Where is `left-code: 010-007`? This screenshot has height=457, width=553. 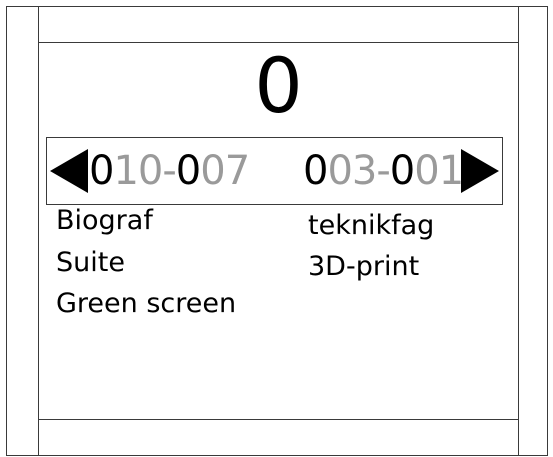
left-code: 010-007 is located at coordinates (169, 171).